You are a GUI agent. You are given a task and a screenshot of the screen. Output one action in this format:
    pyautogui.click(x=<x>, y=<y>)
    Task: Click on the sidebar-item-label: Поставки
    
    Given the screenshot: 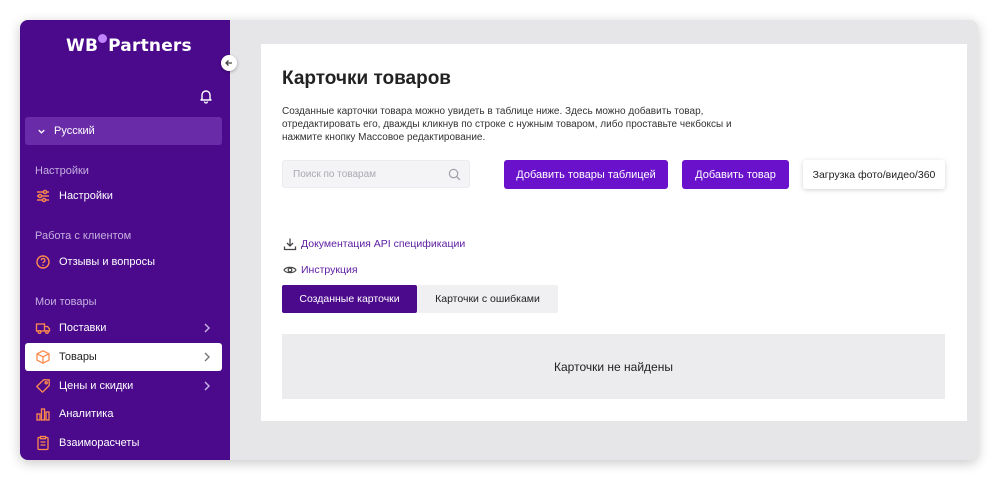 What is the action you would take?
    pyautogui.click(x=83, y=328)
    